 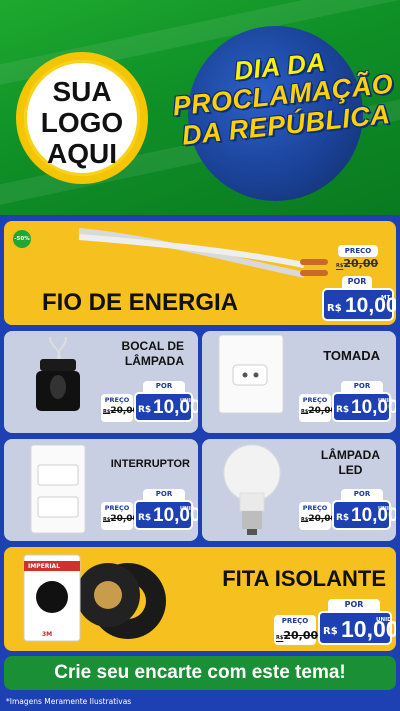 I want to click on product-name: INTERRUPTOR, so click(x=150, y=464).